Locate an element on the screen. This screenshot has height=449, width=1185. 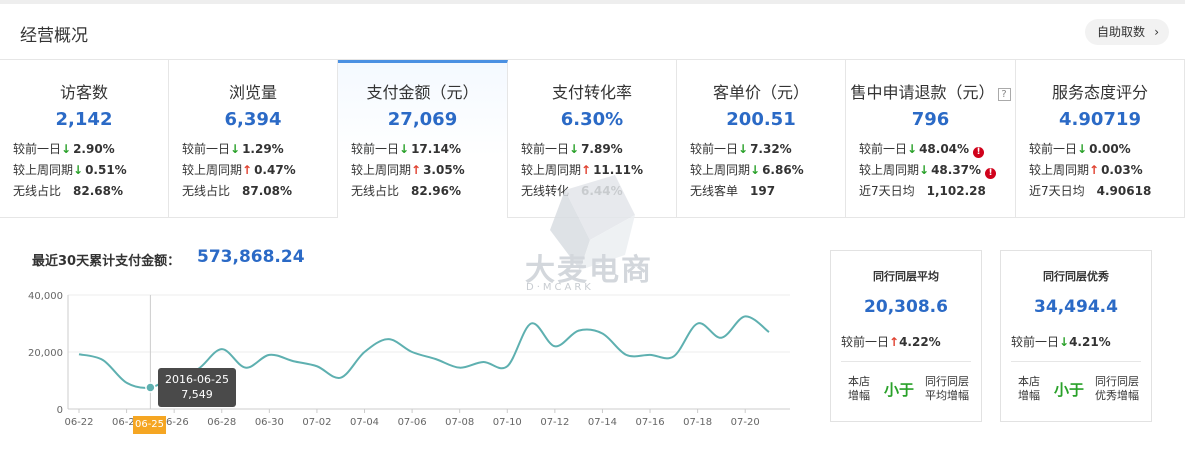
peer-title: 同行同层平均 is located at coordinates (906, 276).